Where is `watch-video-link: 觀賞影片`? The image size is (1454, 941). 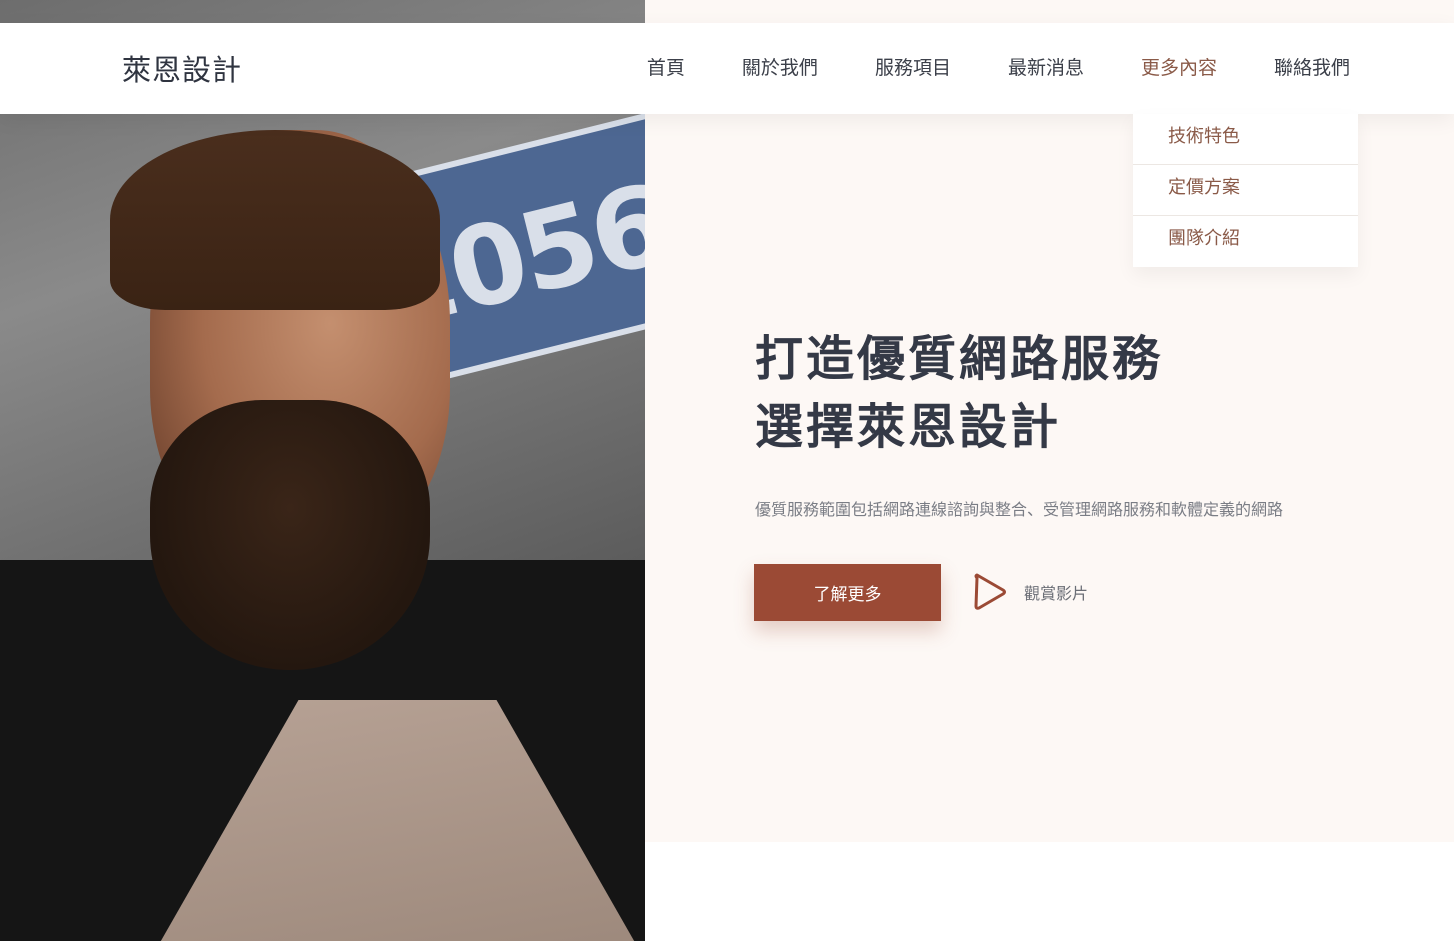
watch-video-link: 觀賞影片 is located at coordinates (1029, 592).